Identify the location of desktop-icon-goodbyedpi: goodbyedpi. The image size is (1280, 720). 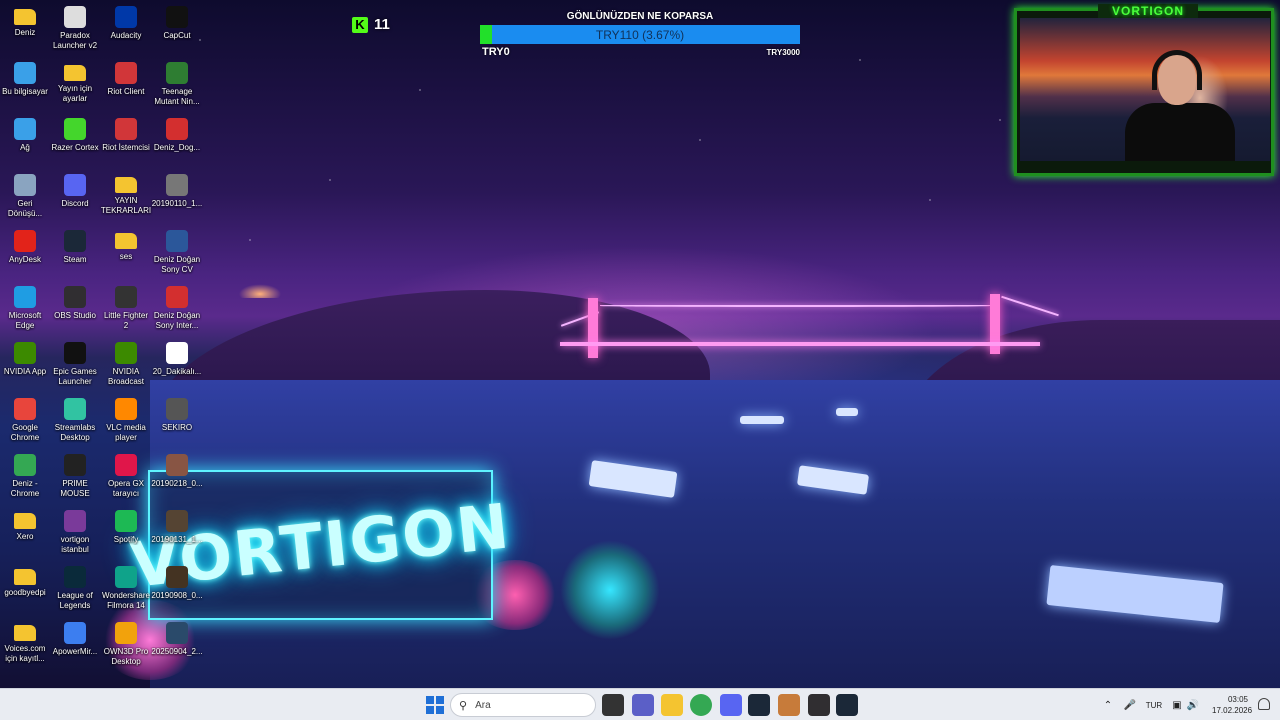
(25, 586).